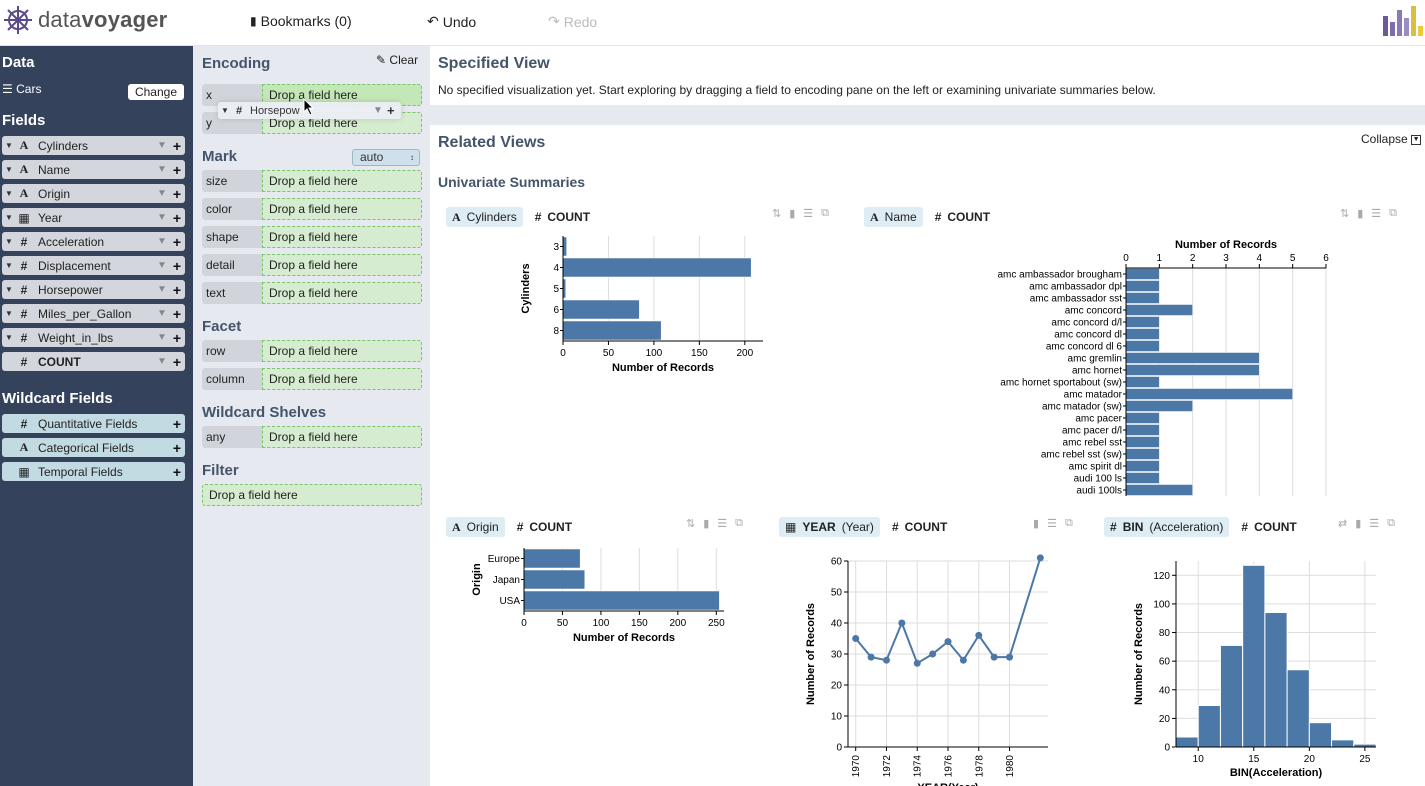 The height and width of the screenshot is (786, 1425). I want to click on clear-button: ✎ Clear, so click(397, 60).